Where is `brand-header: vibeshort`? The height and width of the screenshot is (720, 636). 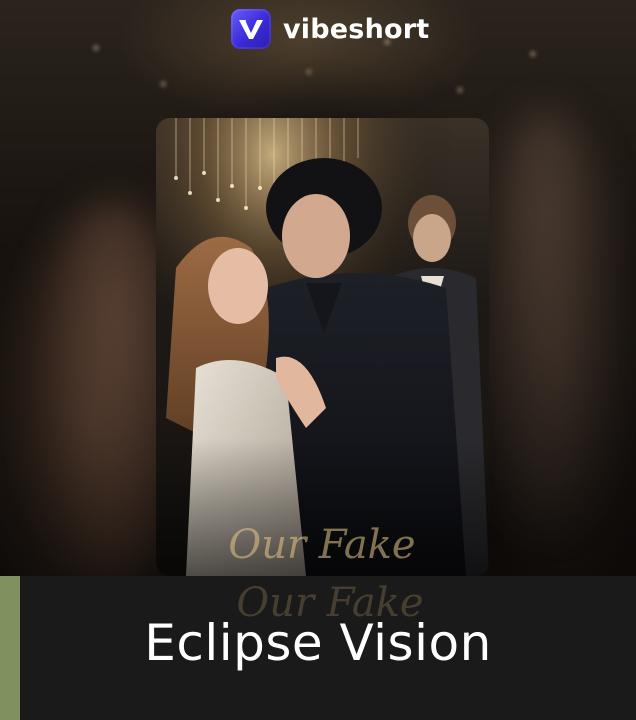 brand-header: vibeshort is located at coordinates (330, 29).